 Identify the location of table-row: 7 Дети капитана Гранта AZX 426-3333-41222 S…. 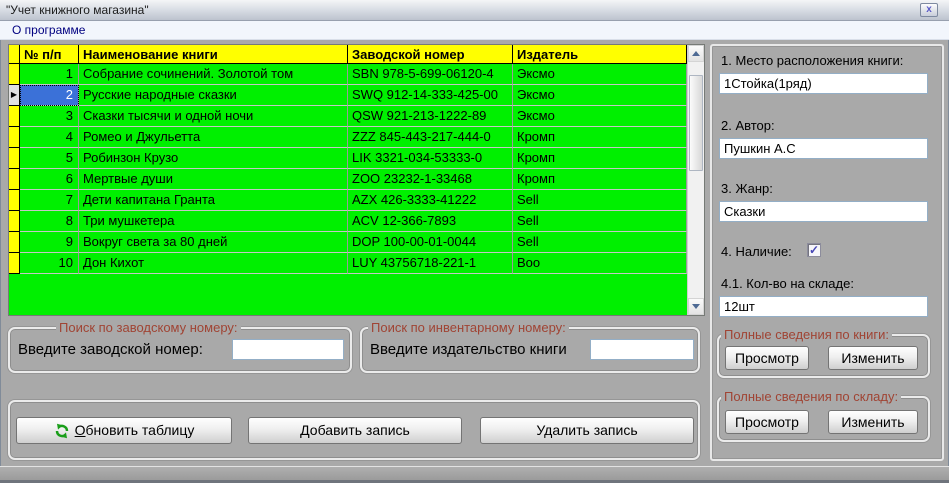
(348, 200).